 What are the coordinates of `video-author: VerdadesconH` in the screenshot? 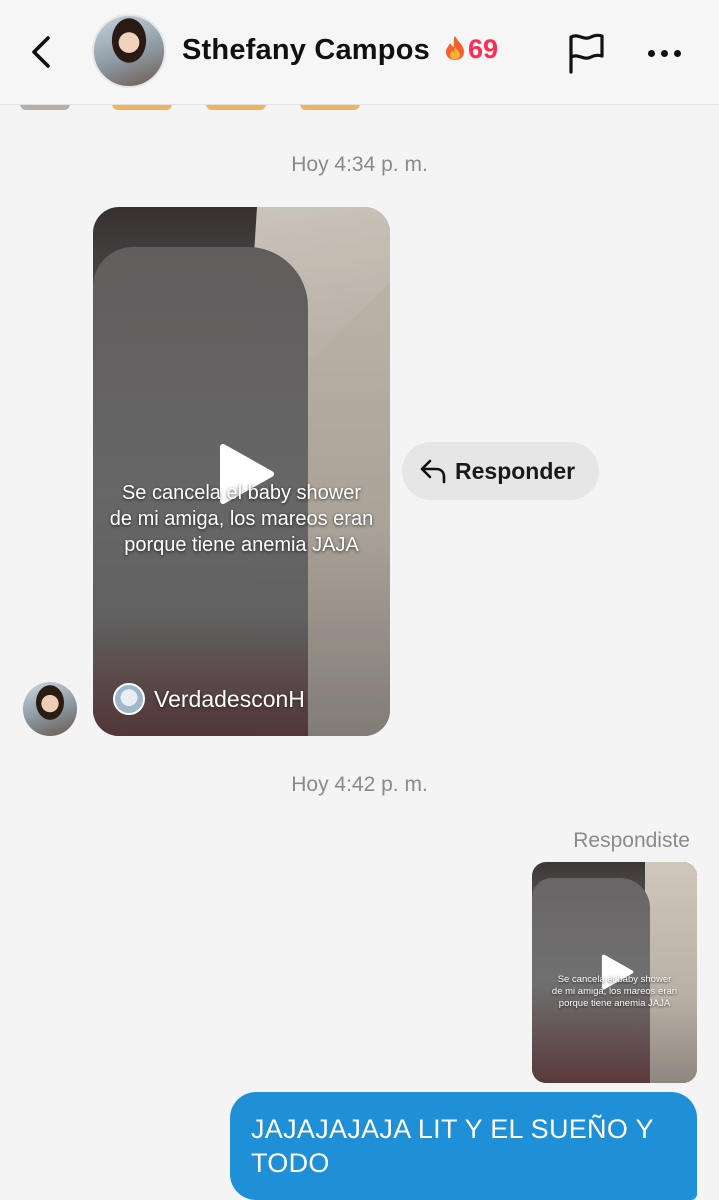 It's located at (209, 699).